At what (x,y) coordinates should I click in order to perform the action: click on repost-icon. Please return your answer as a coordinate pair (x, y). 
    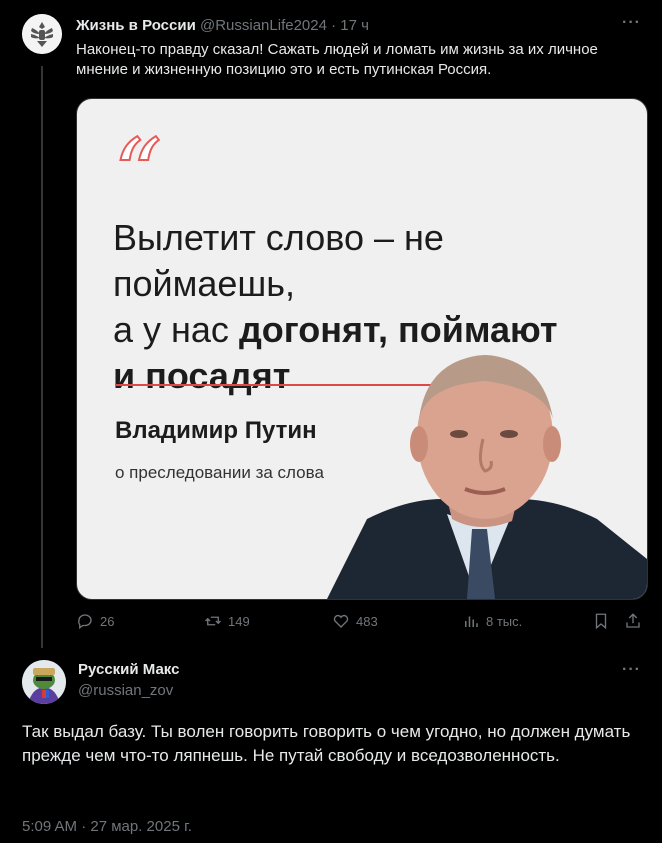
    Looking at the image, I should click on (213, 621).